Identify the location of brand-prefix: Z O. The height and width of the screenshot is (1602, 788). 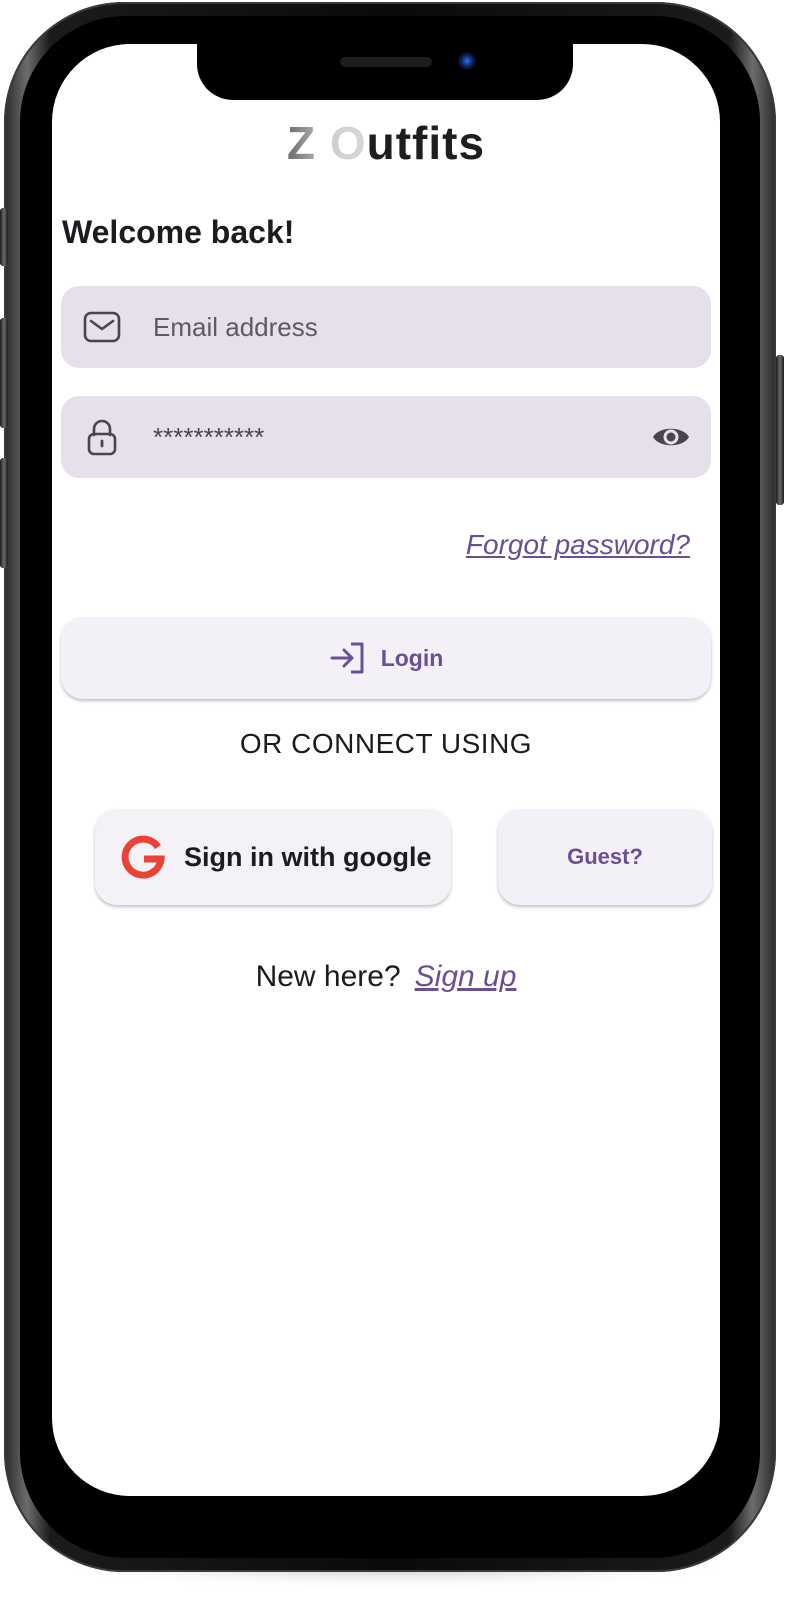
(326, 143).